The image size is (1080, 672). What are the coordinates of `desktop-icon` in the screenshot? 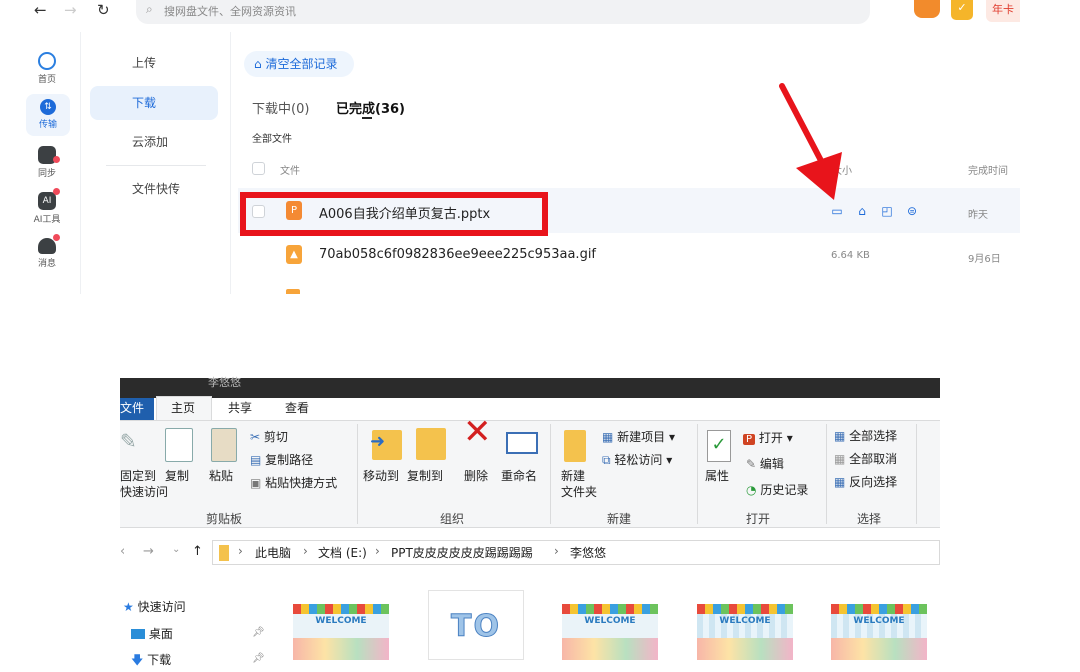 It's located at (138, 634).